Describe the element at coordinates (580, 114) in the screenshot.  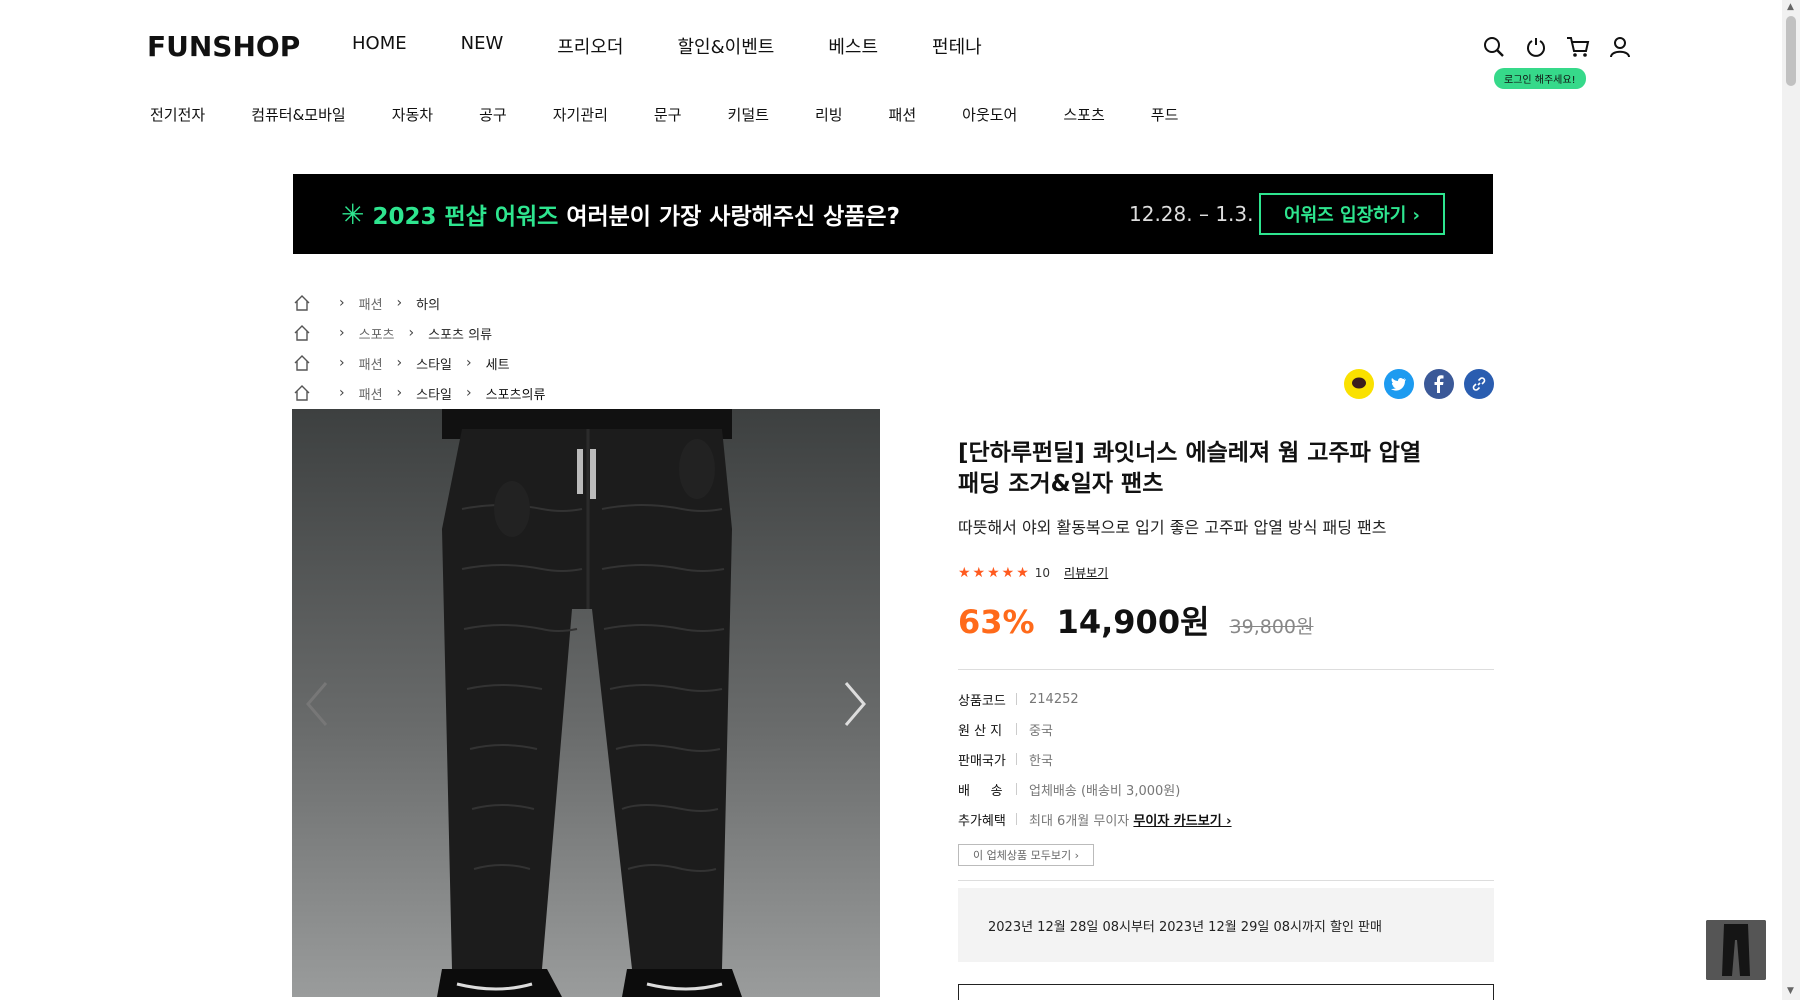
I see `category-item: 자기관리` at that location.